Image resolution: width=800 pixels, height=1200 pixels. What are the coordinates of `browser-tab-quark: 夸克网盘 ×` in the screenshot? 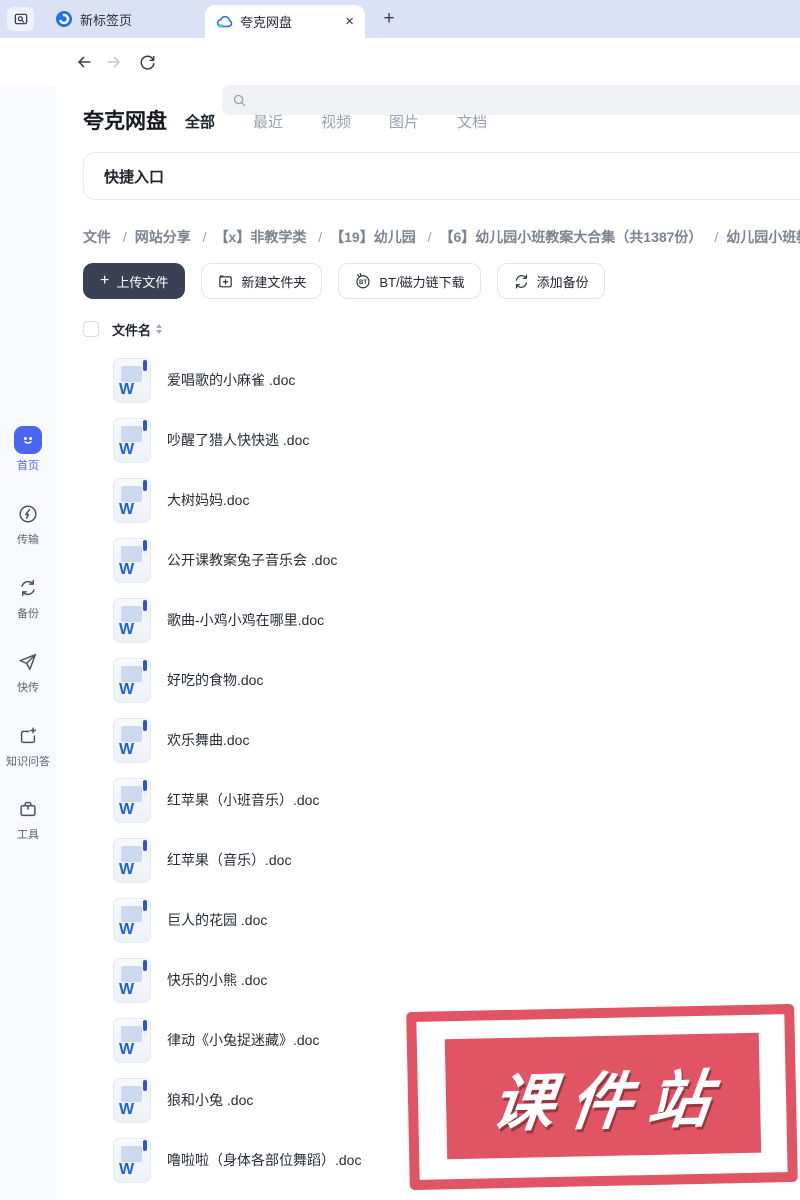 It's located at (285, 21).